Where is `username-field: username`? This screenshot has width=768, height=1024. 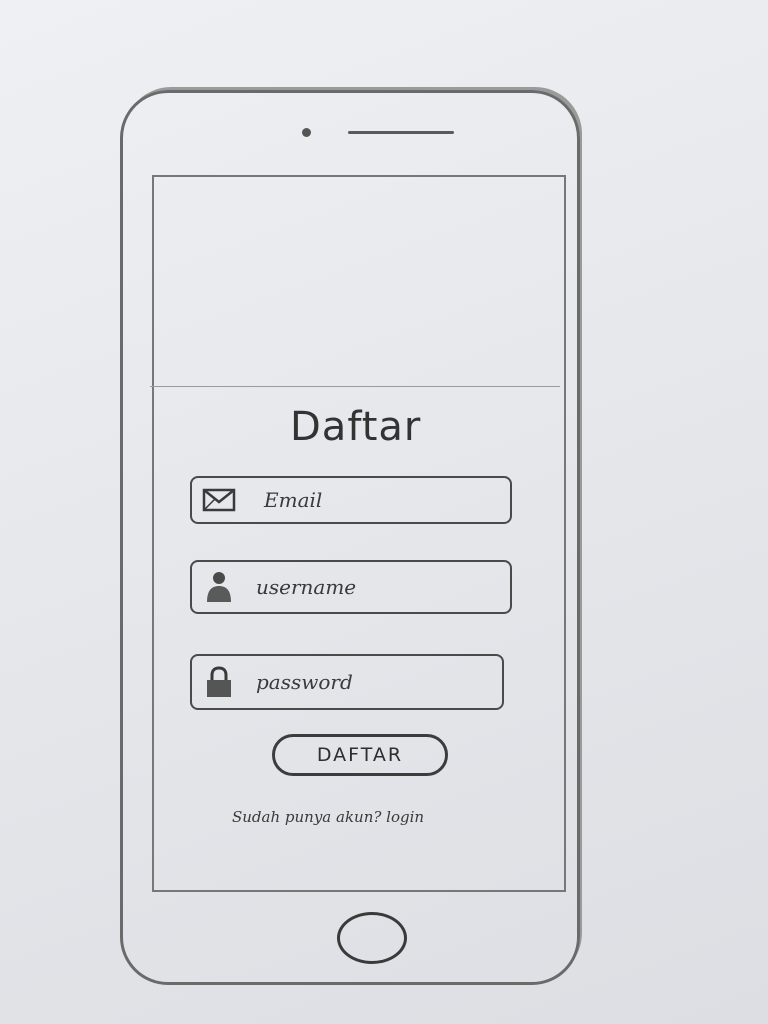 username-field: username is located at coordinates (351, 587).